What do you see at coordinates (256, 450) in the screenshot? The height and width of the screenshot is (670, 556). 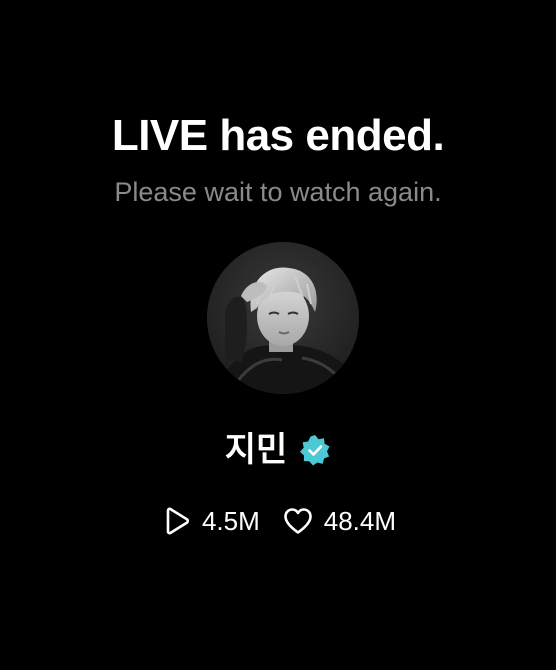 I see `artist-name: 지민` at bounding box center [256, 450].